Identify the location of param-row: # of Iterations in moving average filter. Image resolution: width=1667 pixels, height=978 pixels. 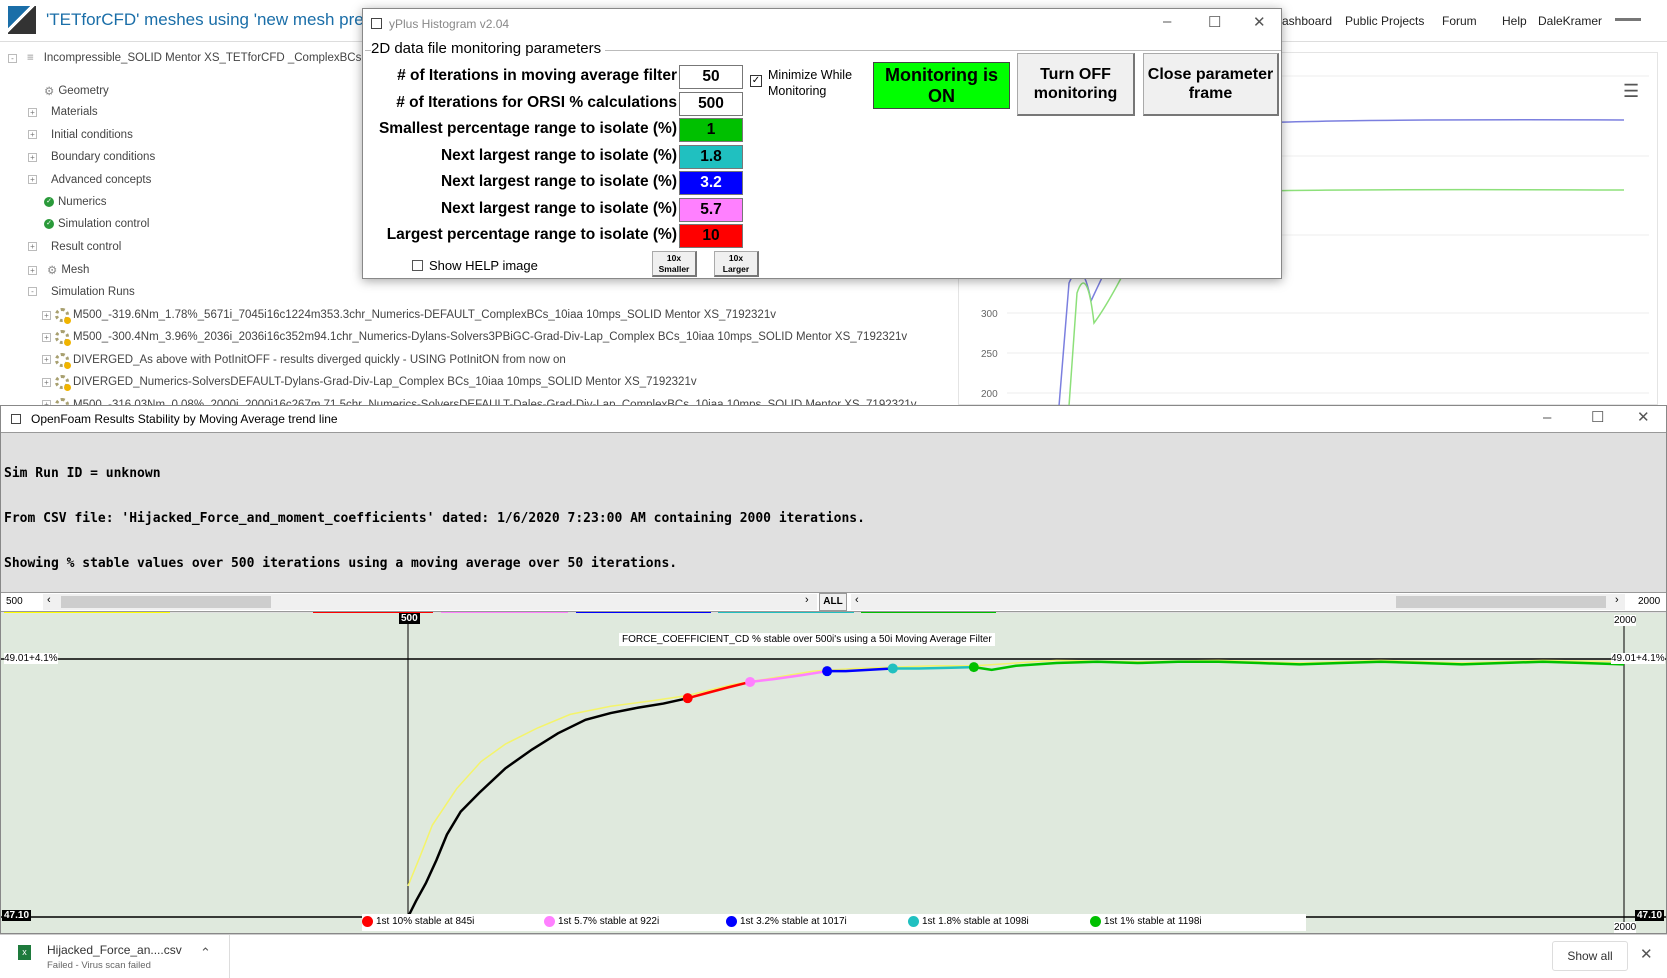
(520, 77).